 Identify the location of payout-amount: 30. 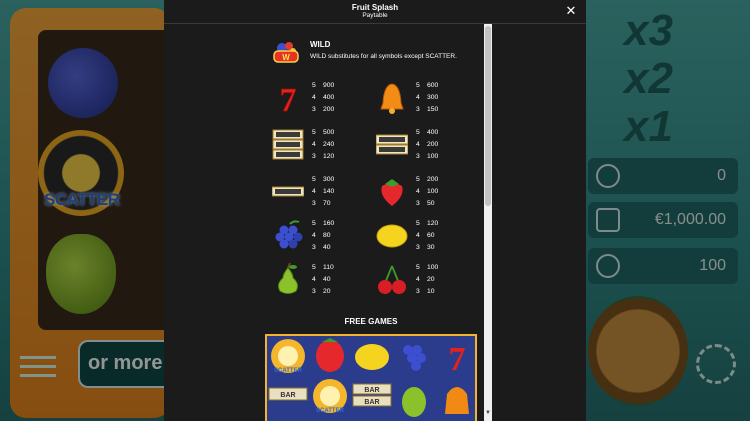
(431, 247).